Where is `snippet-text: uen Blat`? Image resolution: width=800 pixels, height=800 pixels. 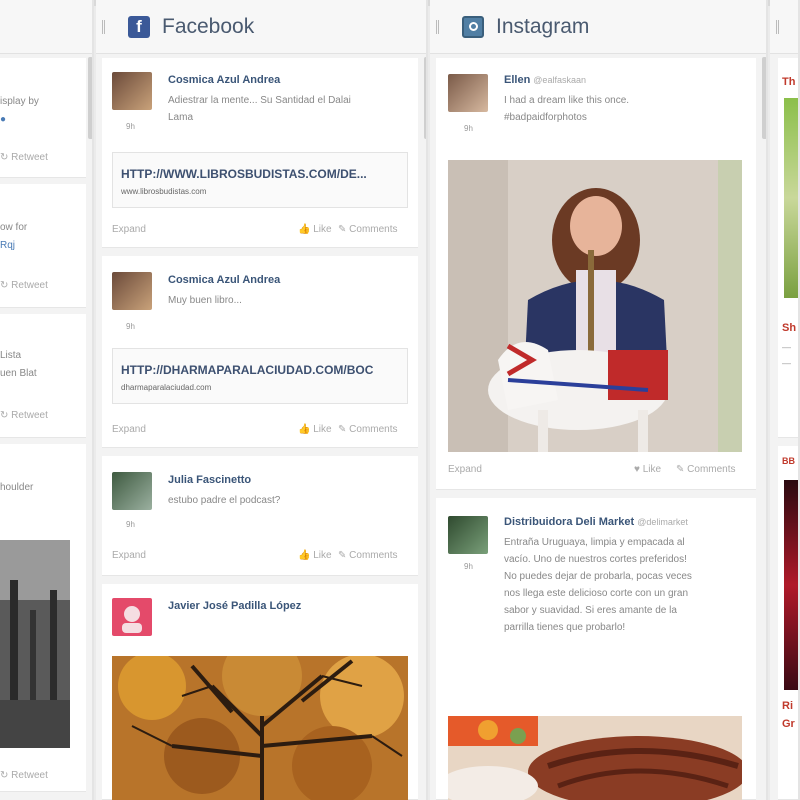 snippet-text: uen Blat is located at coordinates (18, 373).